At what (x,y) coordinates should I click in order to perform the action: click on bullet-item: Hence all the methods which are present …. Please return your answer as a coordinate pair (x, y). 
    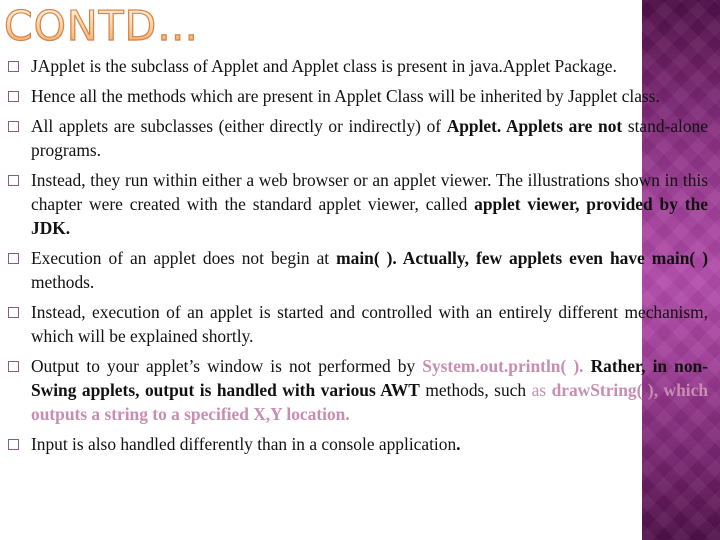
    Looking at the image, I should click on (358, 96).